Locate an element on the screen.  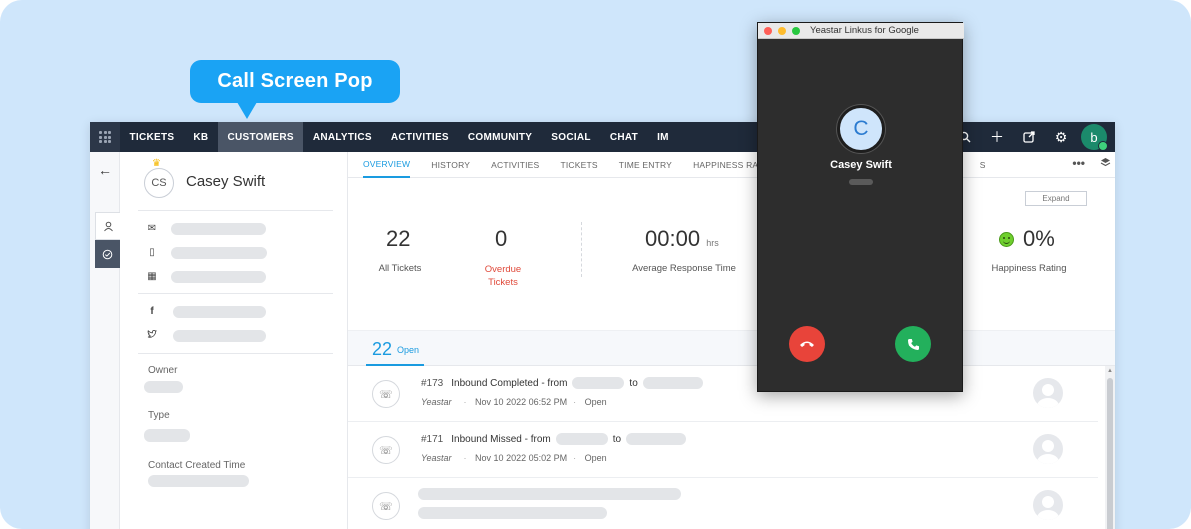
overdue-count: 0 is located at coordinates (501, 238).